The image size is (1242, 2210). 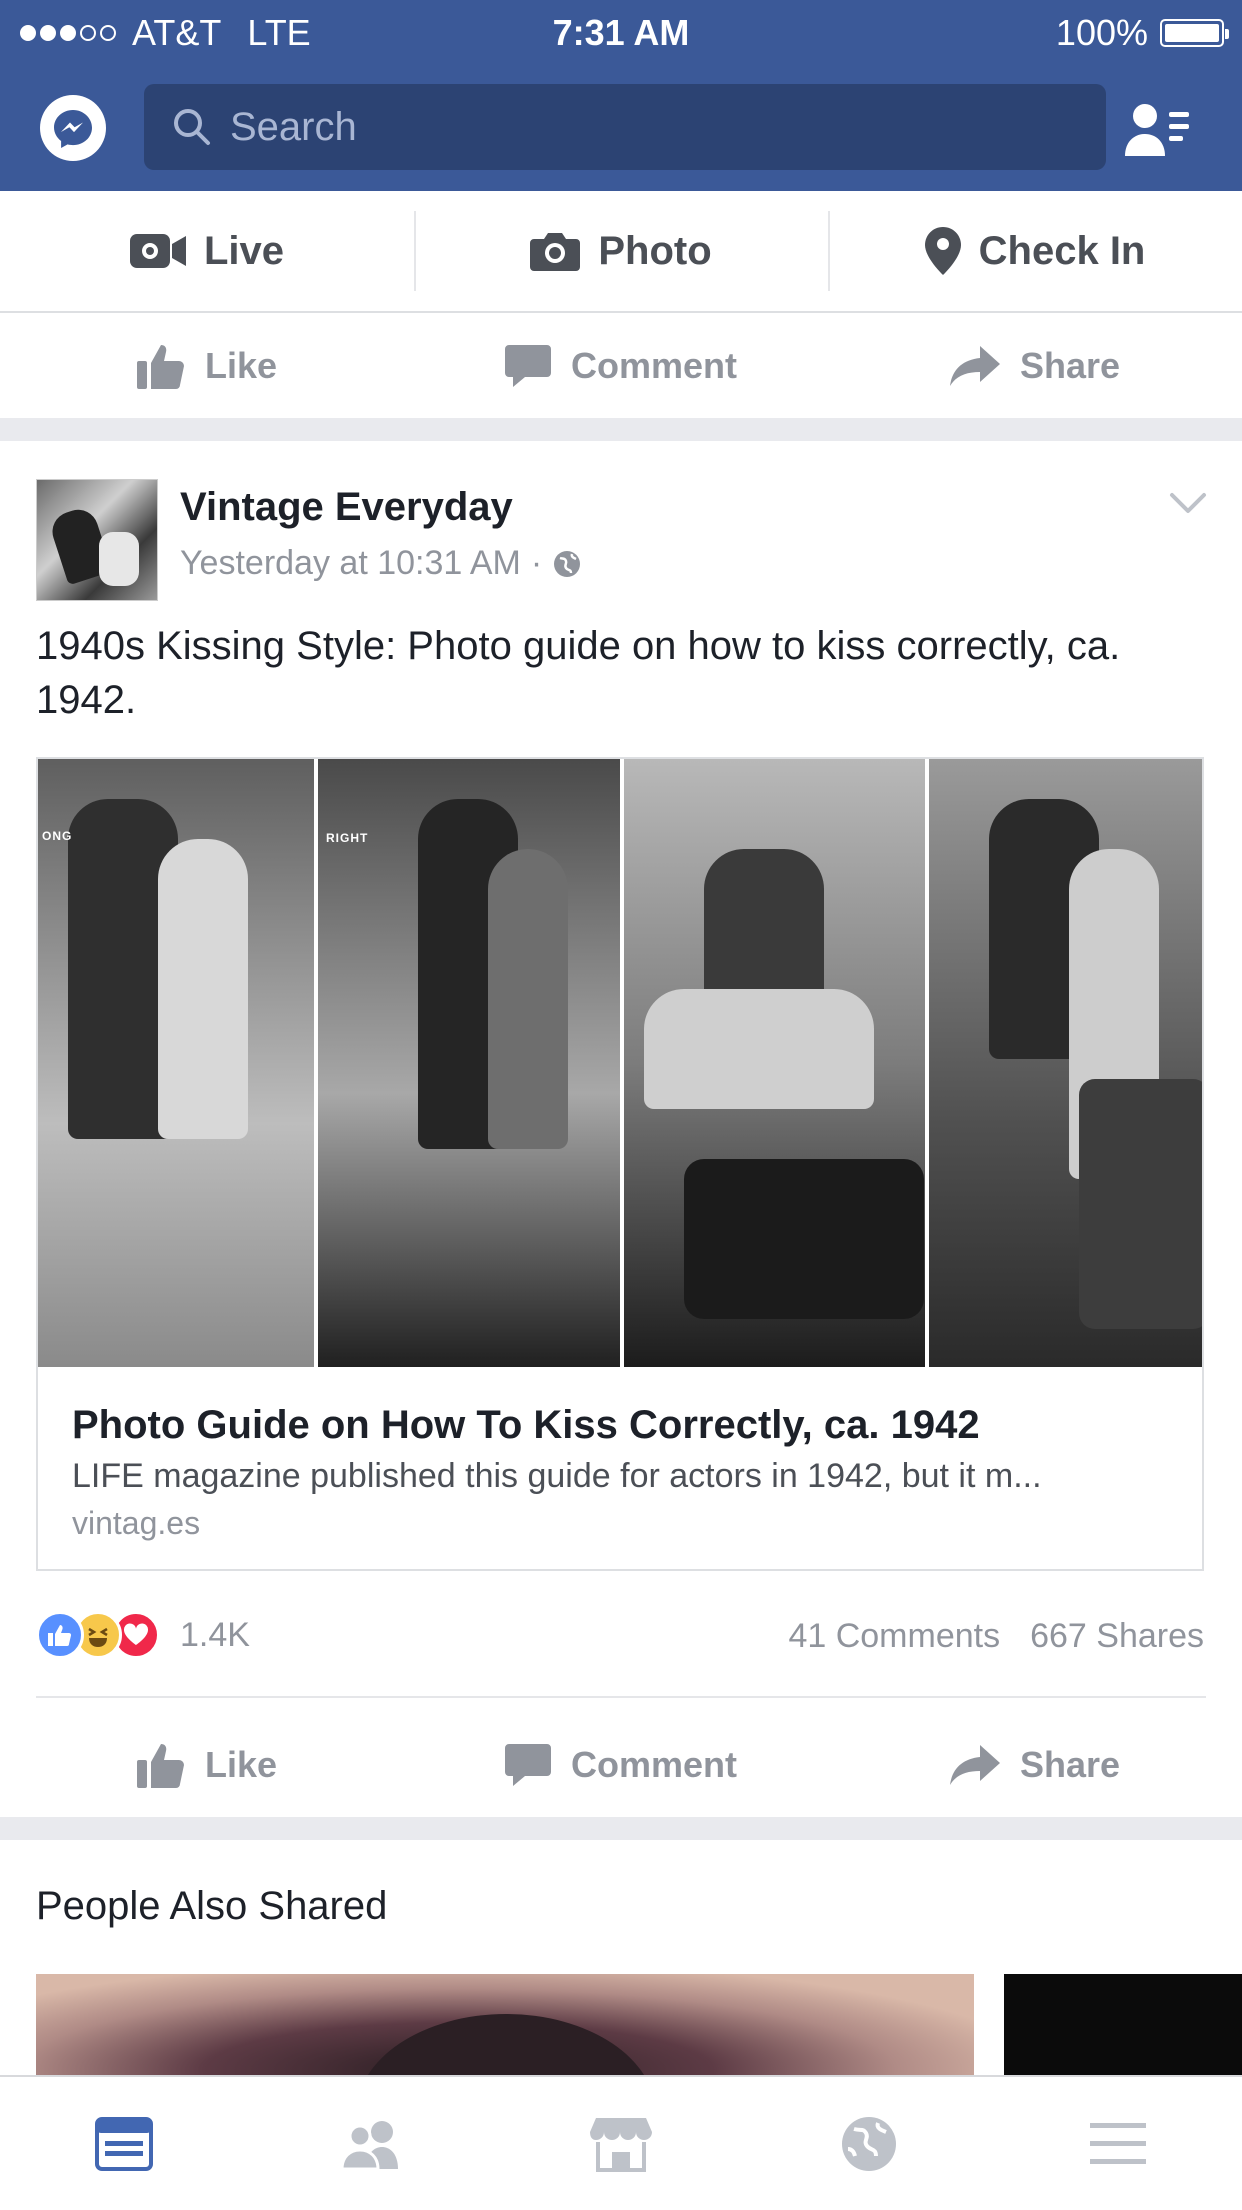 I want to click on photo-button: Photo, so click(x=621, y=251).